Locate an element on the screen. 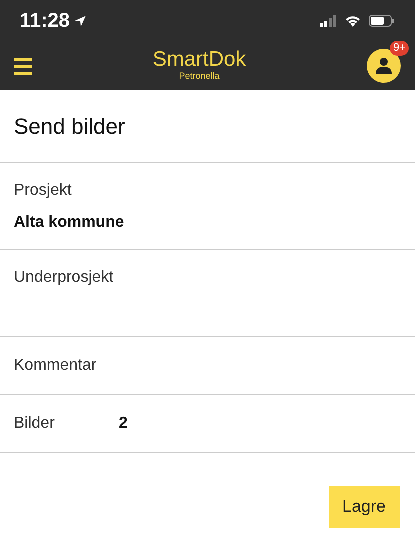 This screenshot has width=415, height=540. save-button: Lagre is located at coordinates (364, 507).